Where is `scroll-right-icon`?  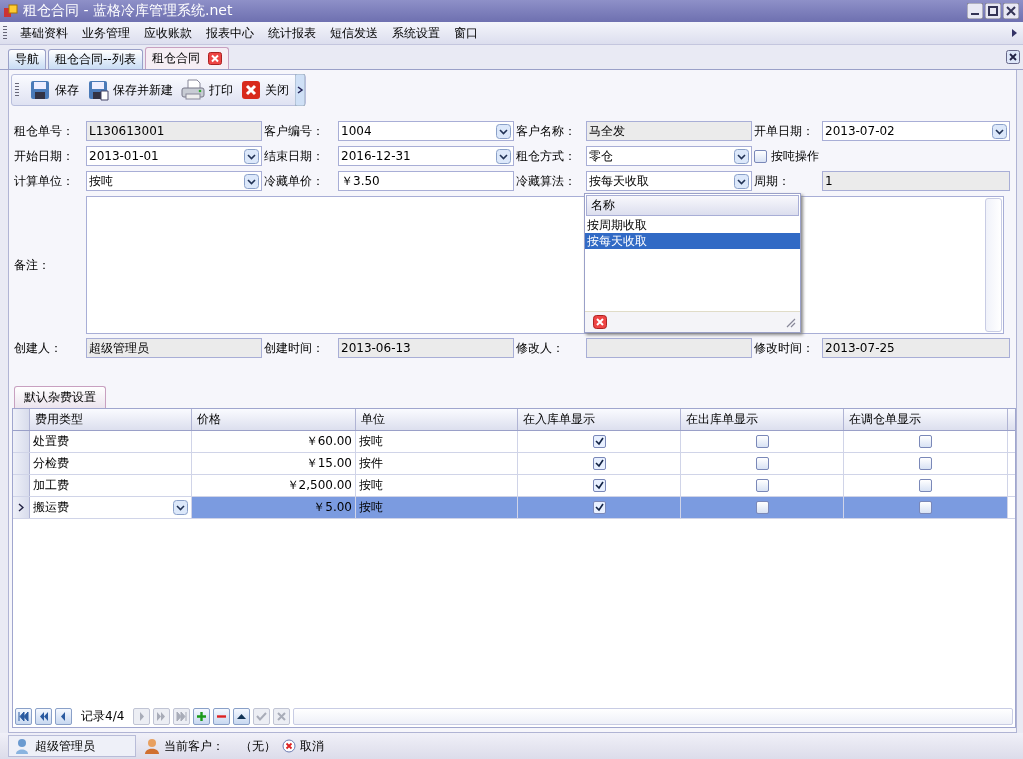 scroll-right-icon is located at coordinates (1015, 33).